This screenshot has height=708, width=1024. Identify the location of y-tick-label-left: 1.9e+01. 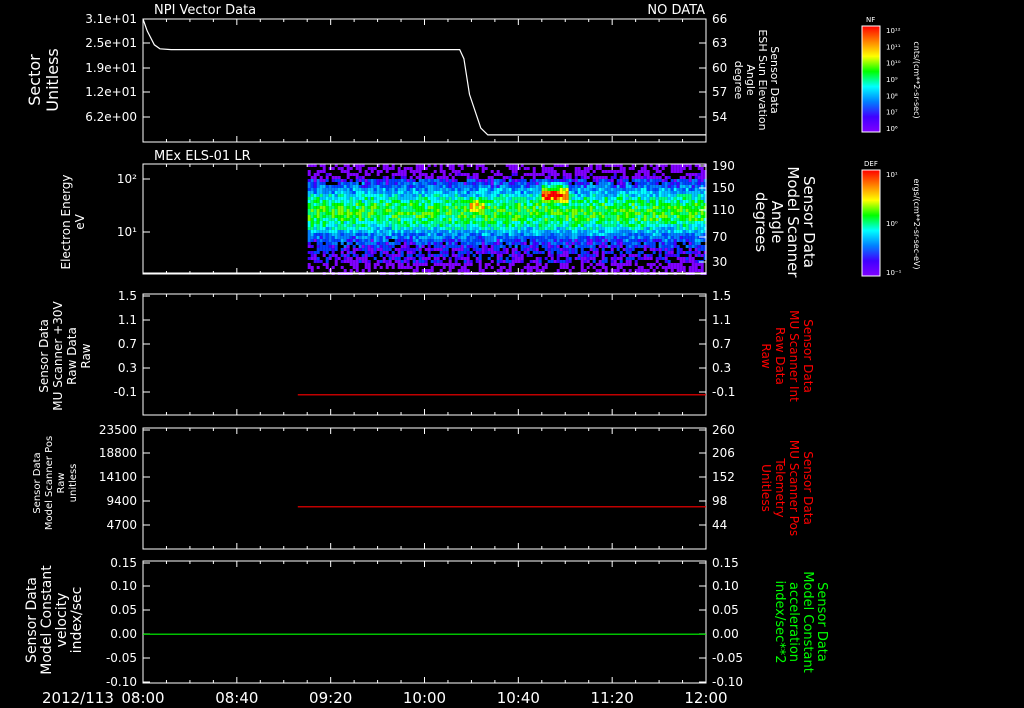
(111, 68).